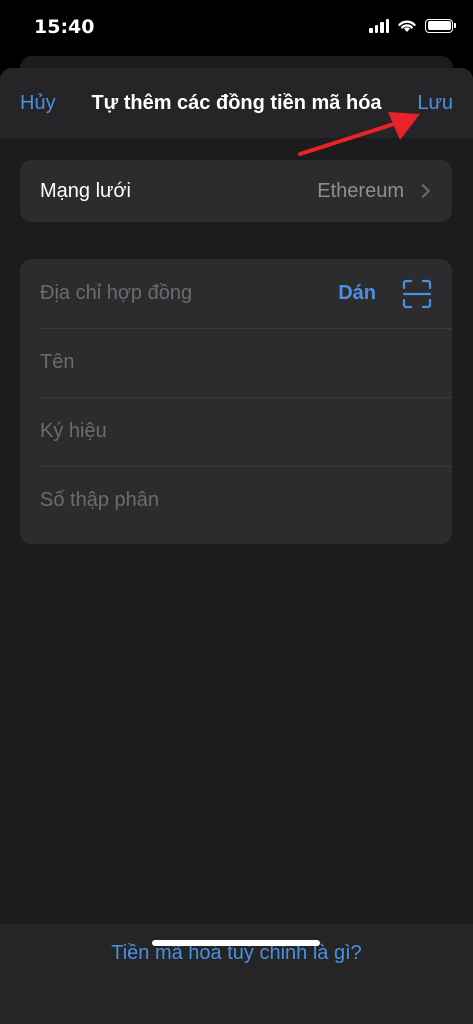  Describe the element at coordinates (435, 103) in the screenshot. I see `save-button: Lưu` at that location.